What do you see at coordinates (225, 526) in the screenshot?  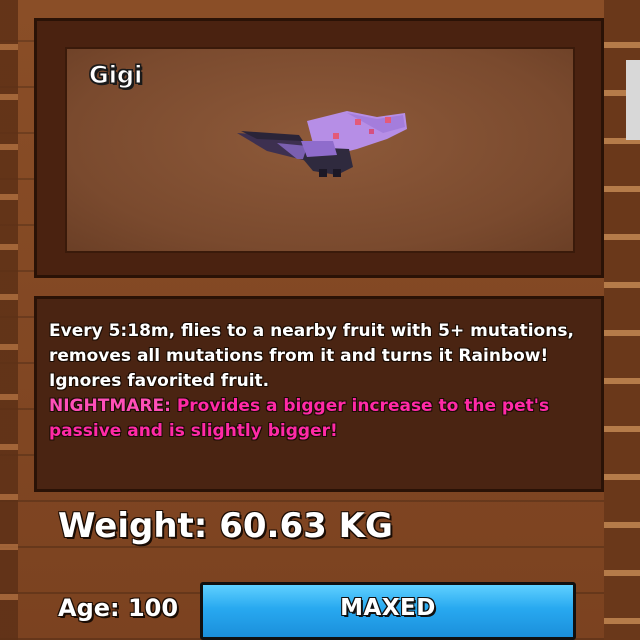 I see `pet-weight: Weight: 60.63 KG` at bounding box center [225, 526].